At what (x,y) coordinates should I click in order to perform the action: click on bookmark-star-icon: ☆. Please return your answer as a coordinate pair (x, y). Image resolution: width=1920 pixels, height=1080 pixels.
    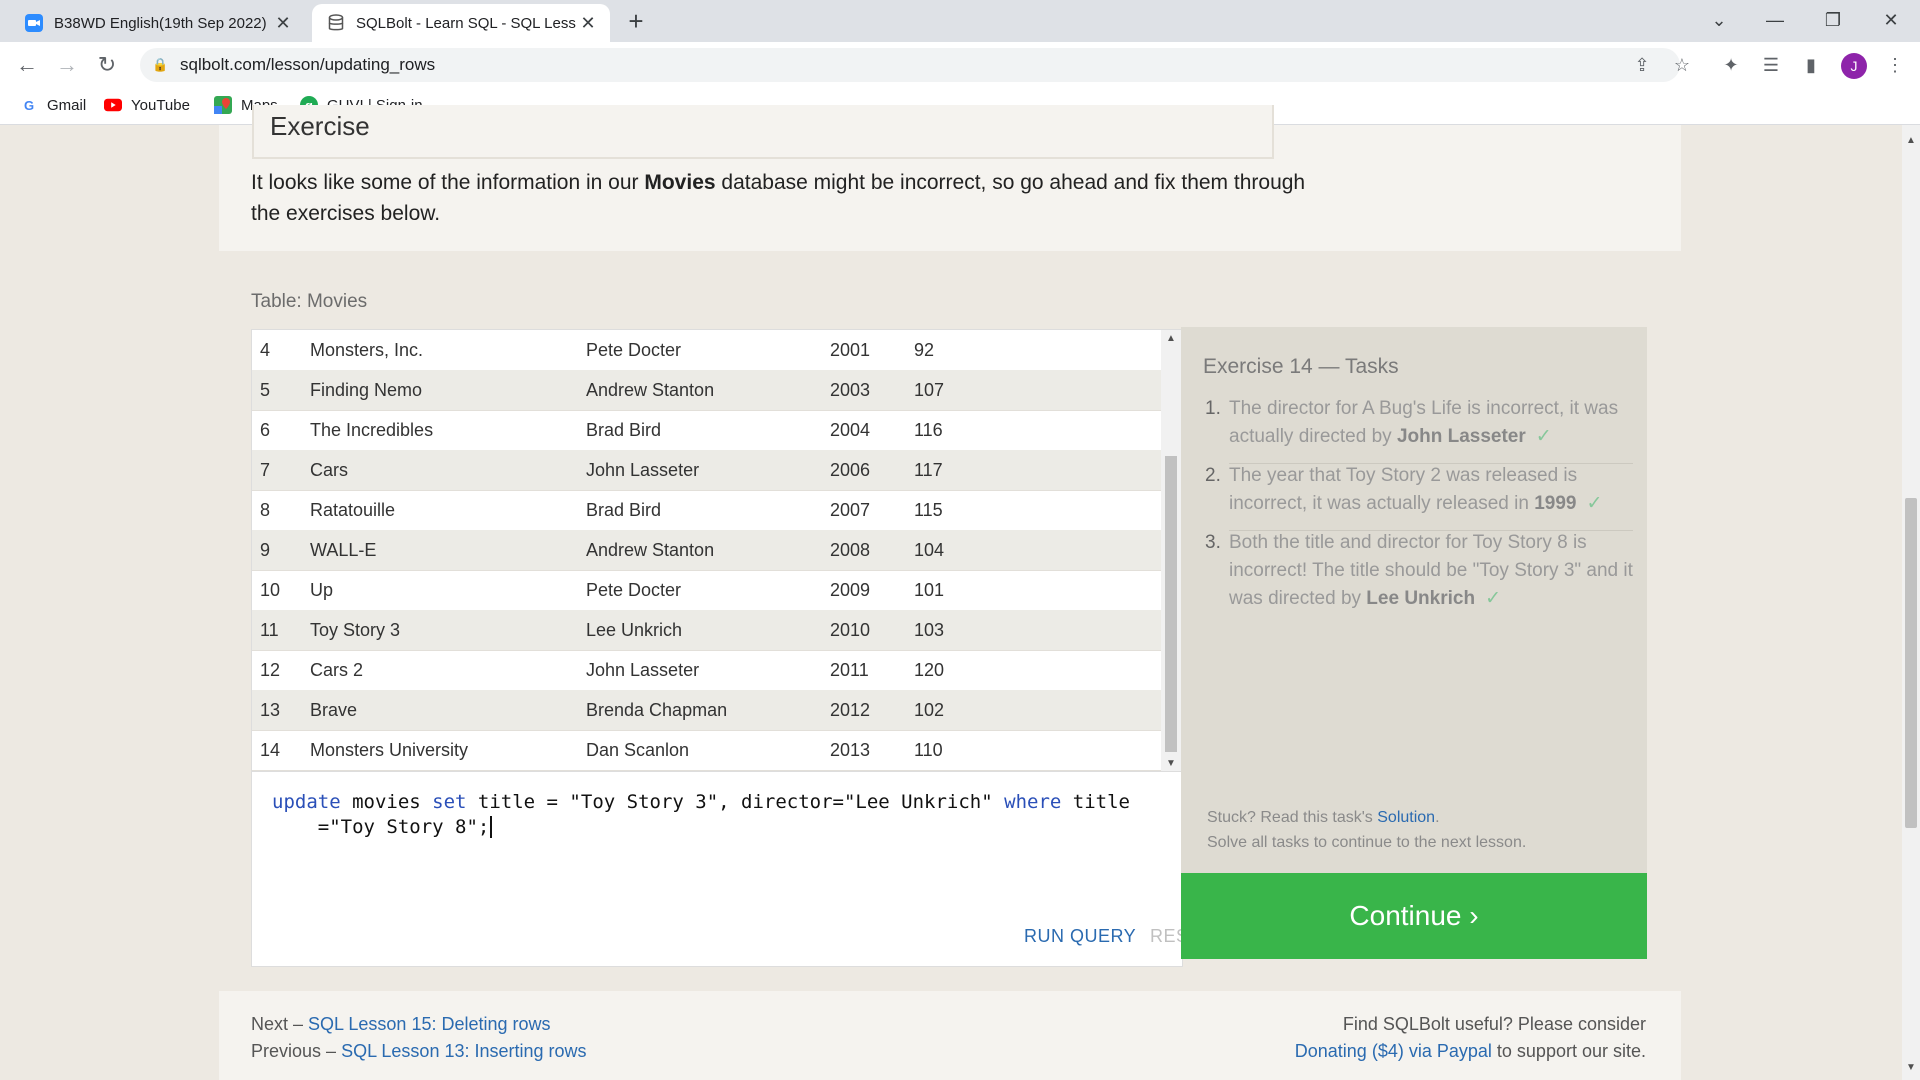
    Looking at the image, I should click on (1682, 65).